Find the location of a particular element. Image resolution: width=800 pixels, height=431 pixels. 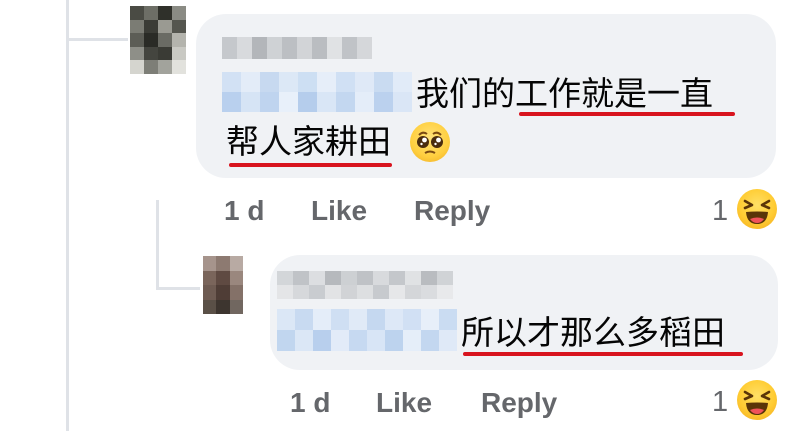

thread-line-inner is located at coordinates (157, 245).